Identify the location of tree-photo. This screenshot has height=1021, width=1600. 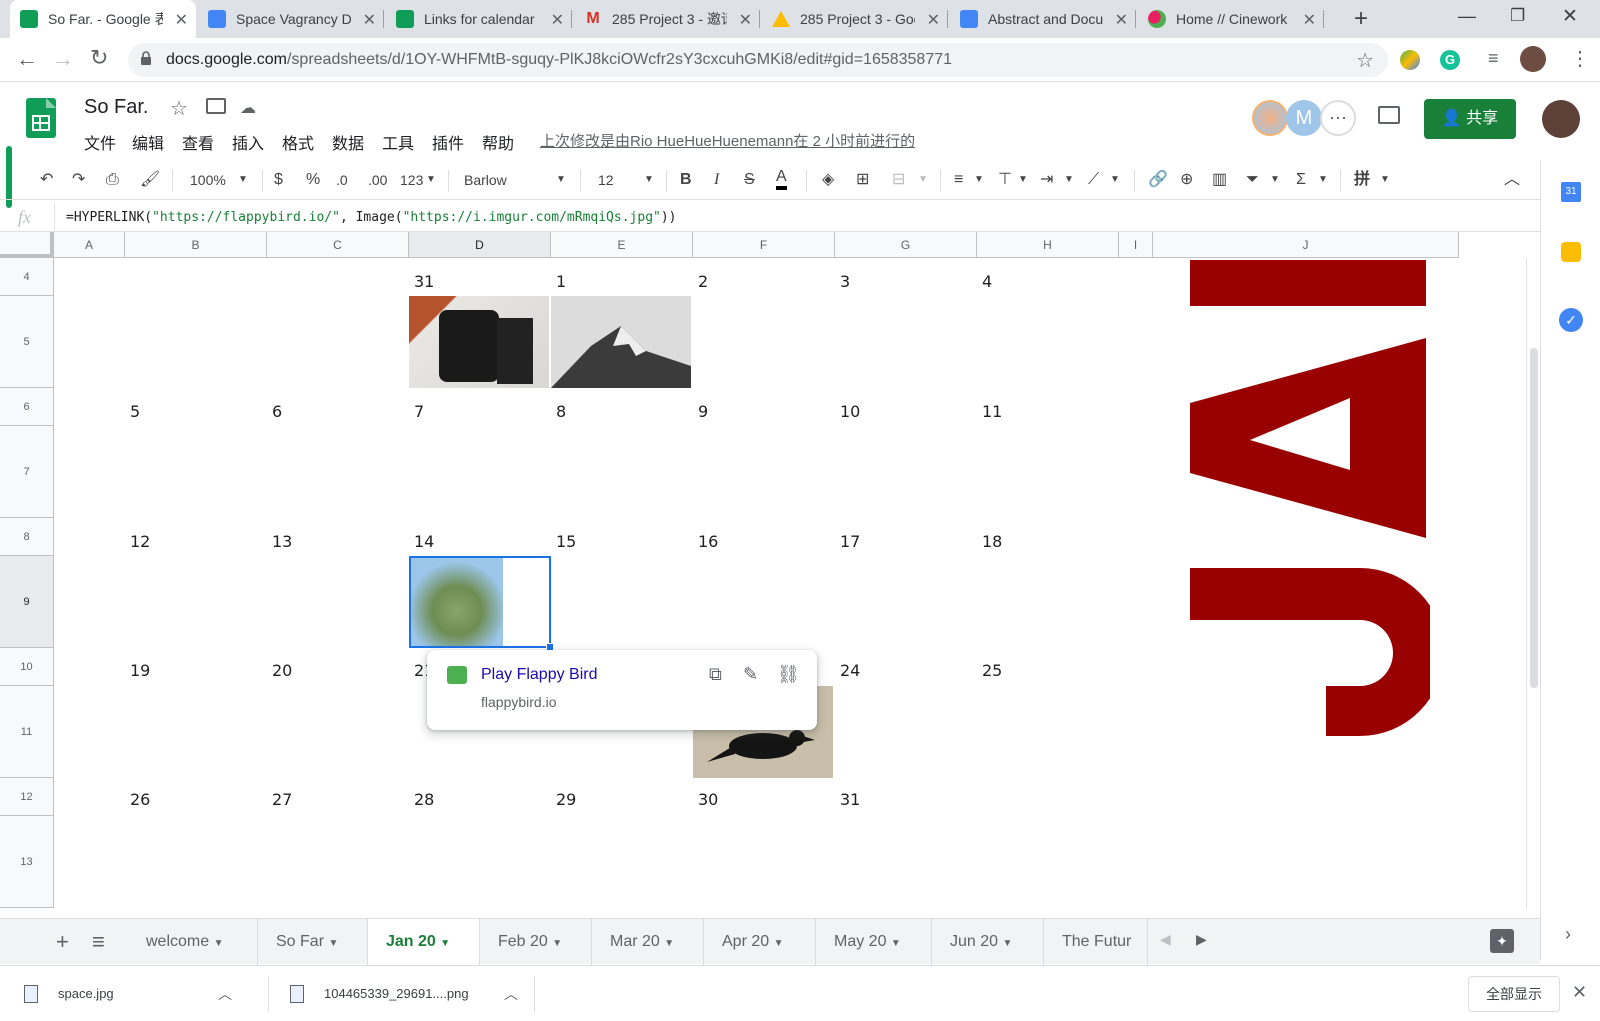
(457, 602).